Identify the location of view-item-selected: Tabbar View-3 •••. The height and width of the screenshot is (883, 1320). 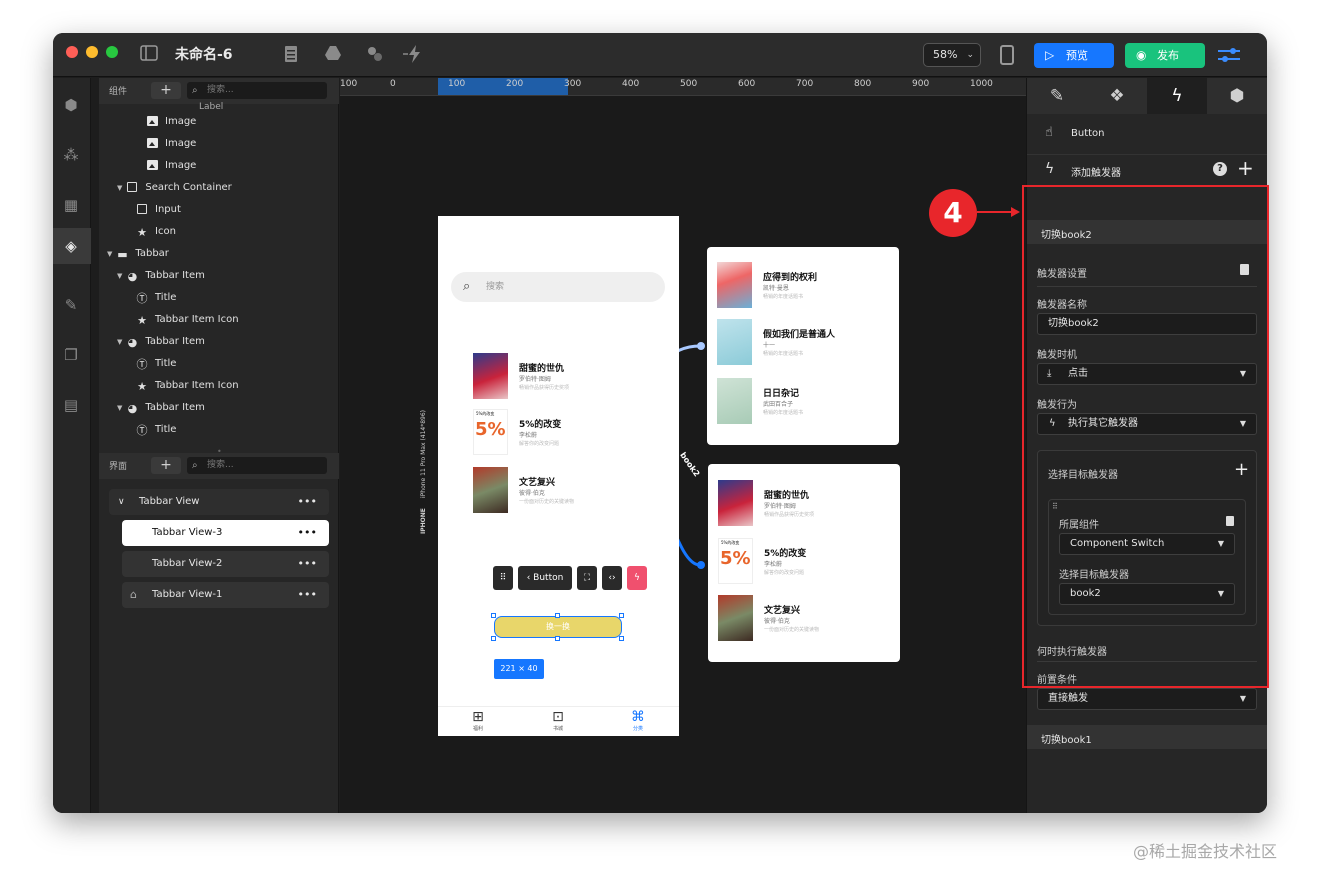
(225, 533).